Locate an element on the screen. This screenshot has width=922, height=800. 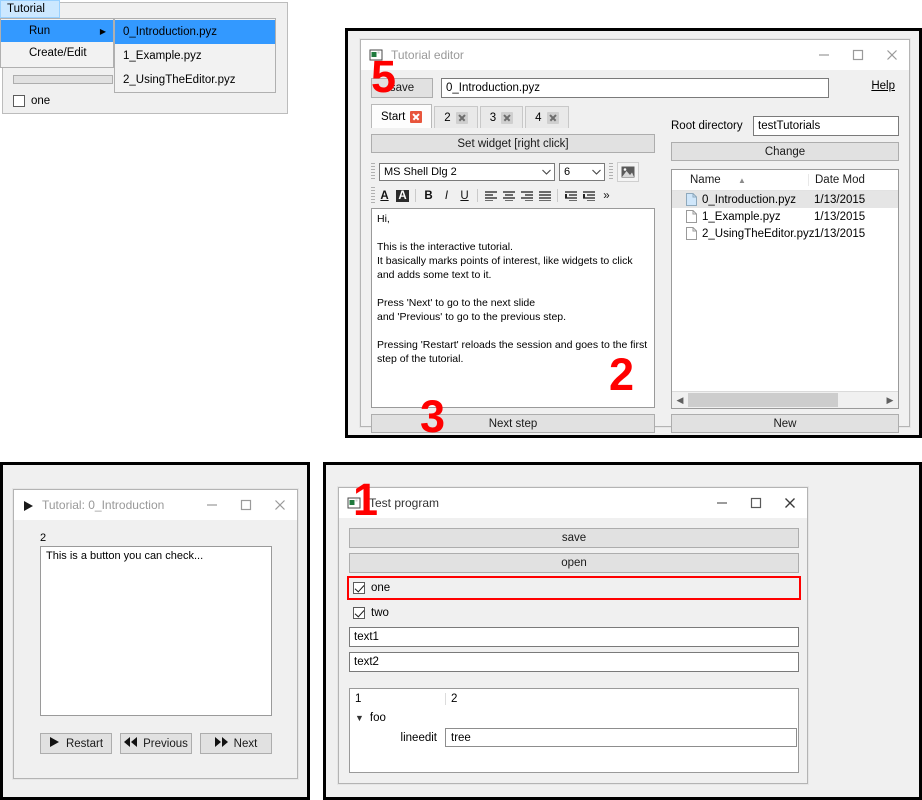
menu-item-create-edit-label: Create/Edit is located at coordinates (58, 53).